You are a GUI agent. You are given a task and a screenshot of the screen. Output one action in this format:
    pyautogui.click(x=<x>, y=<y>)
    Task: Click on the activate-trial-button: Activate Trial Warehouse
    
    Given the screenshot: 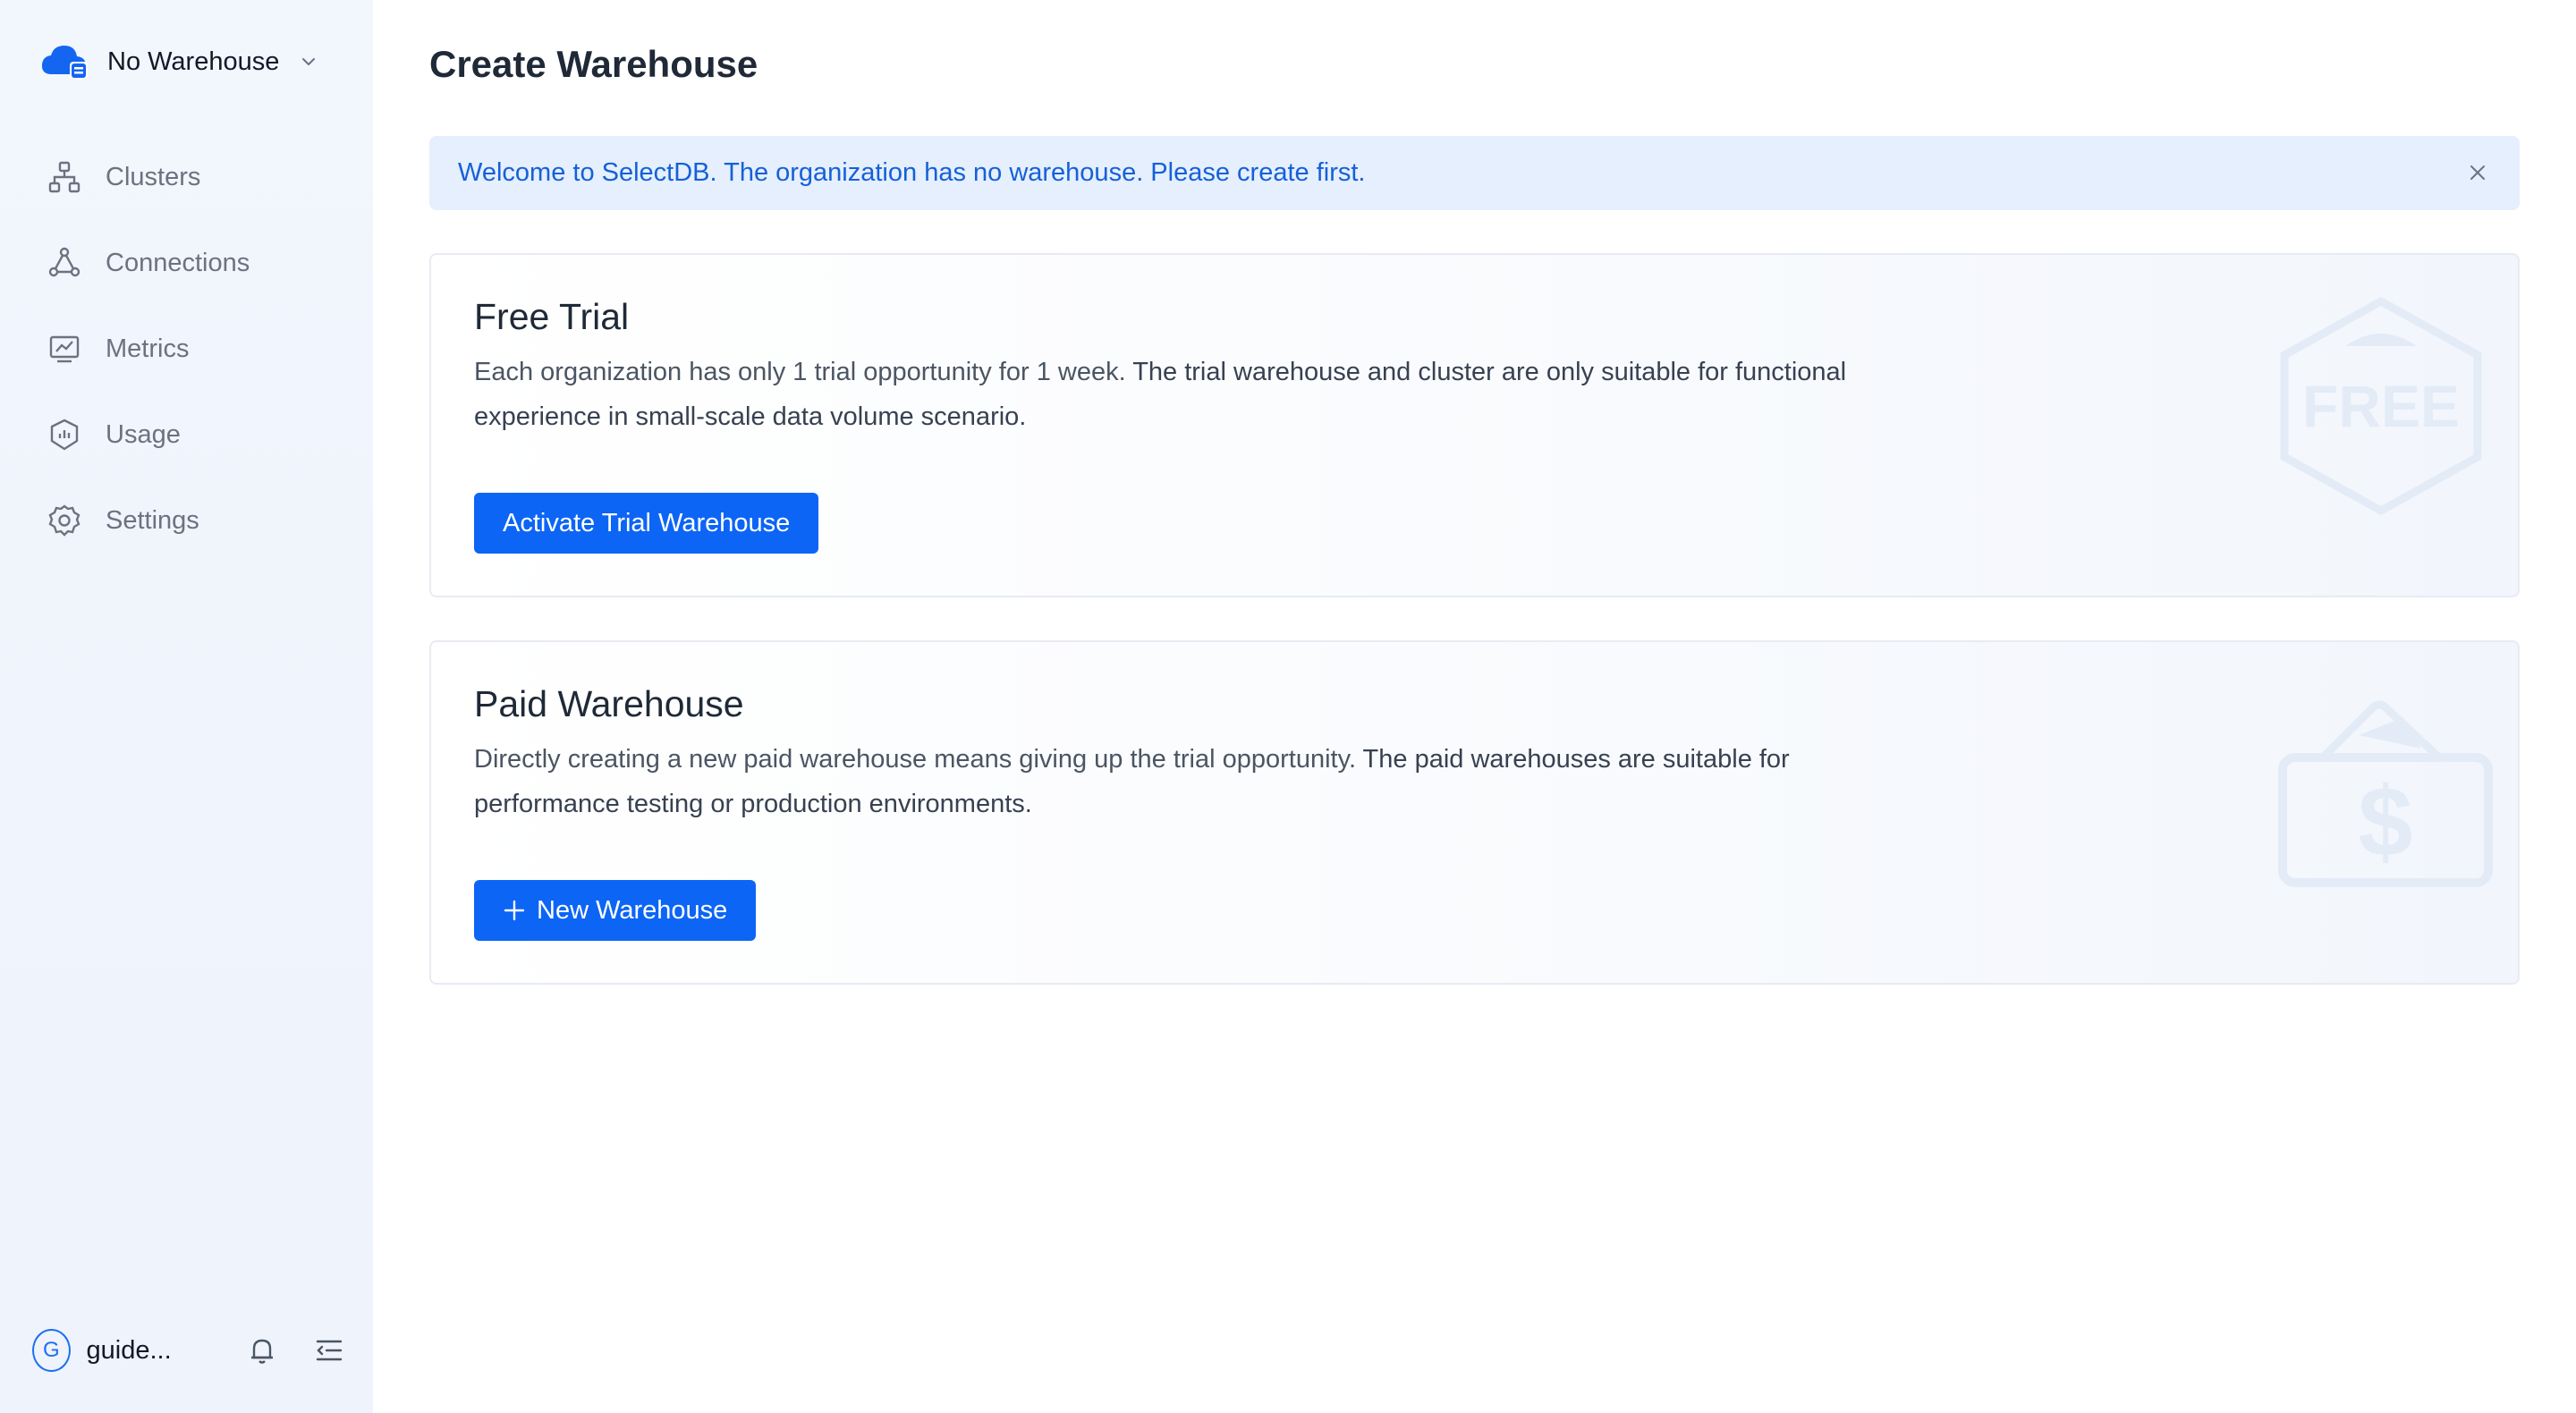 What is the action you would take?
    pyautogui.click(x=646, y=523)
    